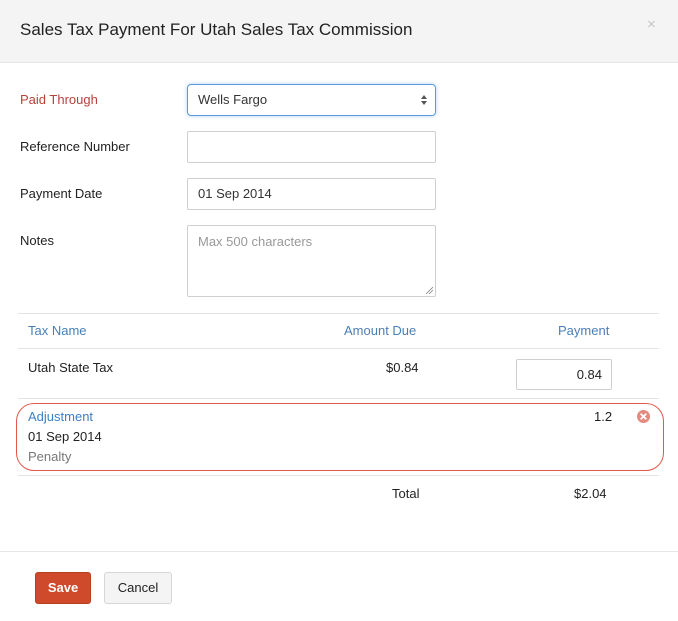 This screenshot has width=678, height=621. What do you see at coordinates (406, 493) in the screenshot?
I see `total-label: Total` at bounding box center [406, 493].